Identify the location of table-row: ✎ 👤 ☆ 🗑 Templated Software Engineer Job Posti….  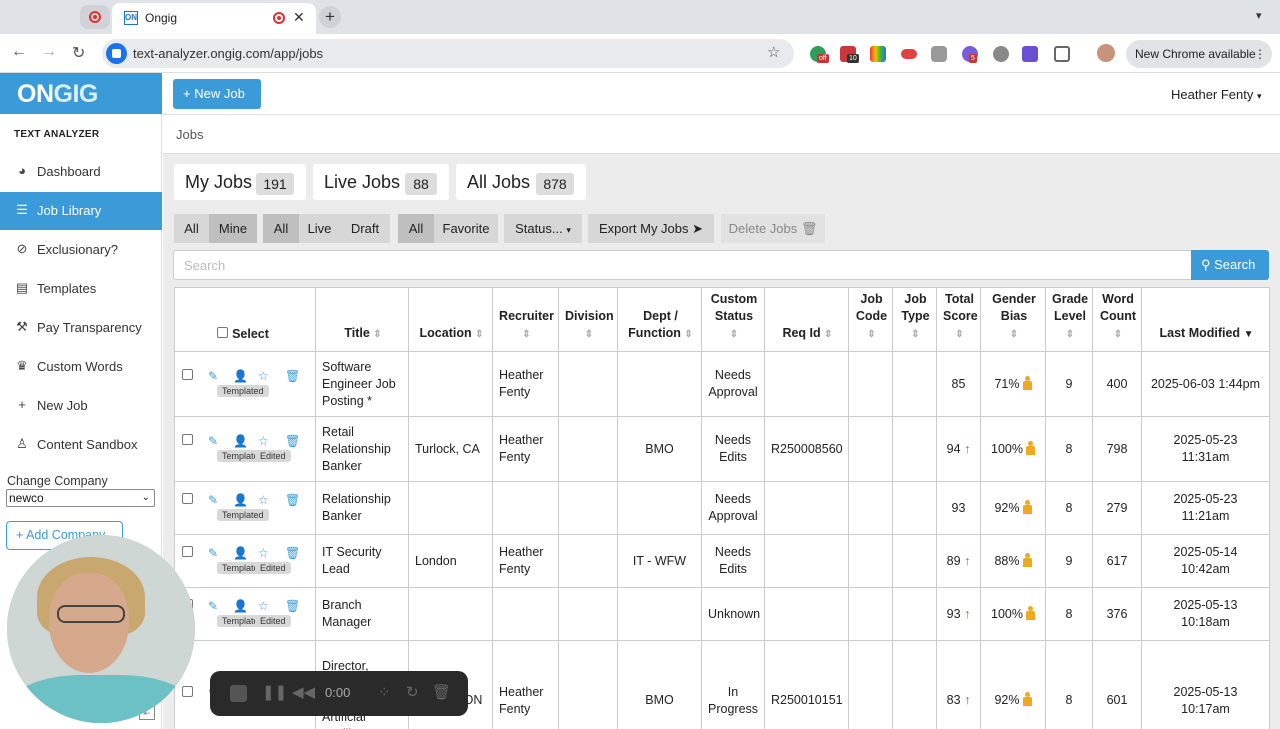
(722, 384).